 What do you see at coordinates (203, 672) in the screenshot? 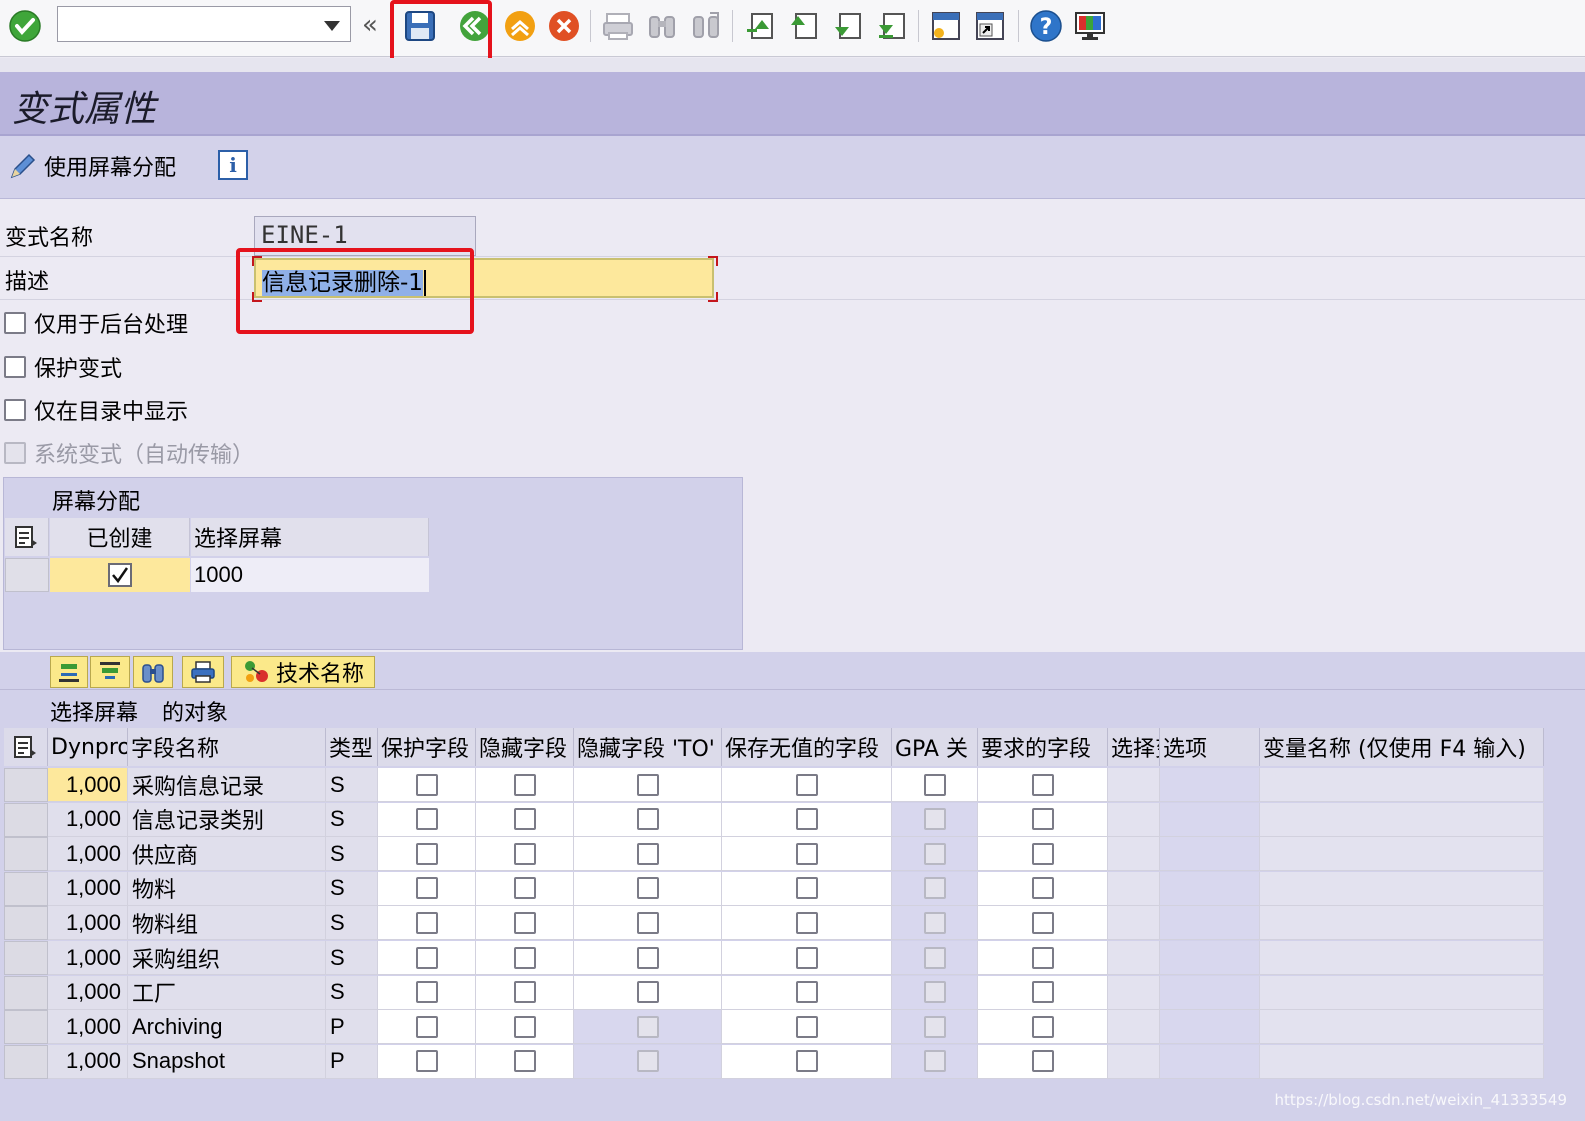
I see `print-icon` at bounding box center [203, 672].